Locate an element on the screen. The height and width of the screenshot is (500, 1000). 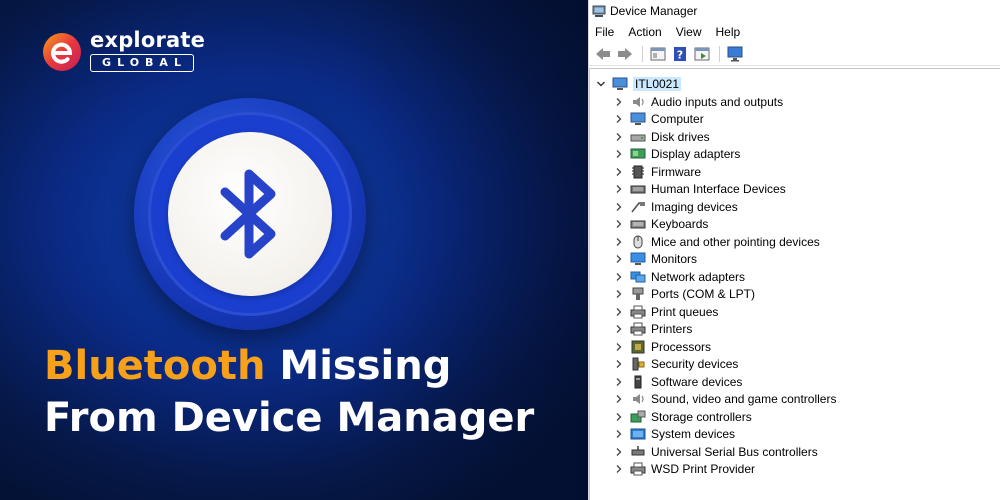
tree-item-label: Network adapters is located at coordinates (698, 276).